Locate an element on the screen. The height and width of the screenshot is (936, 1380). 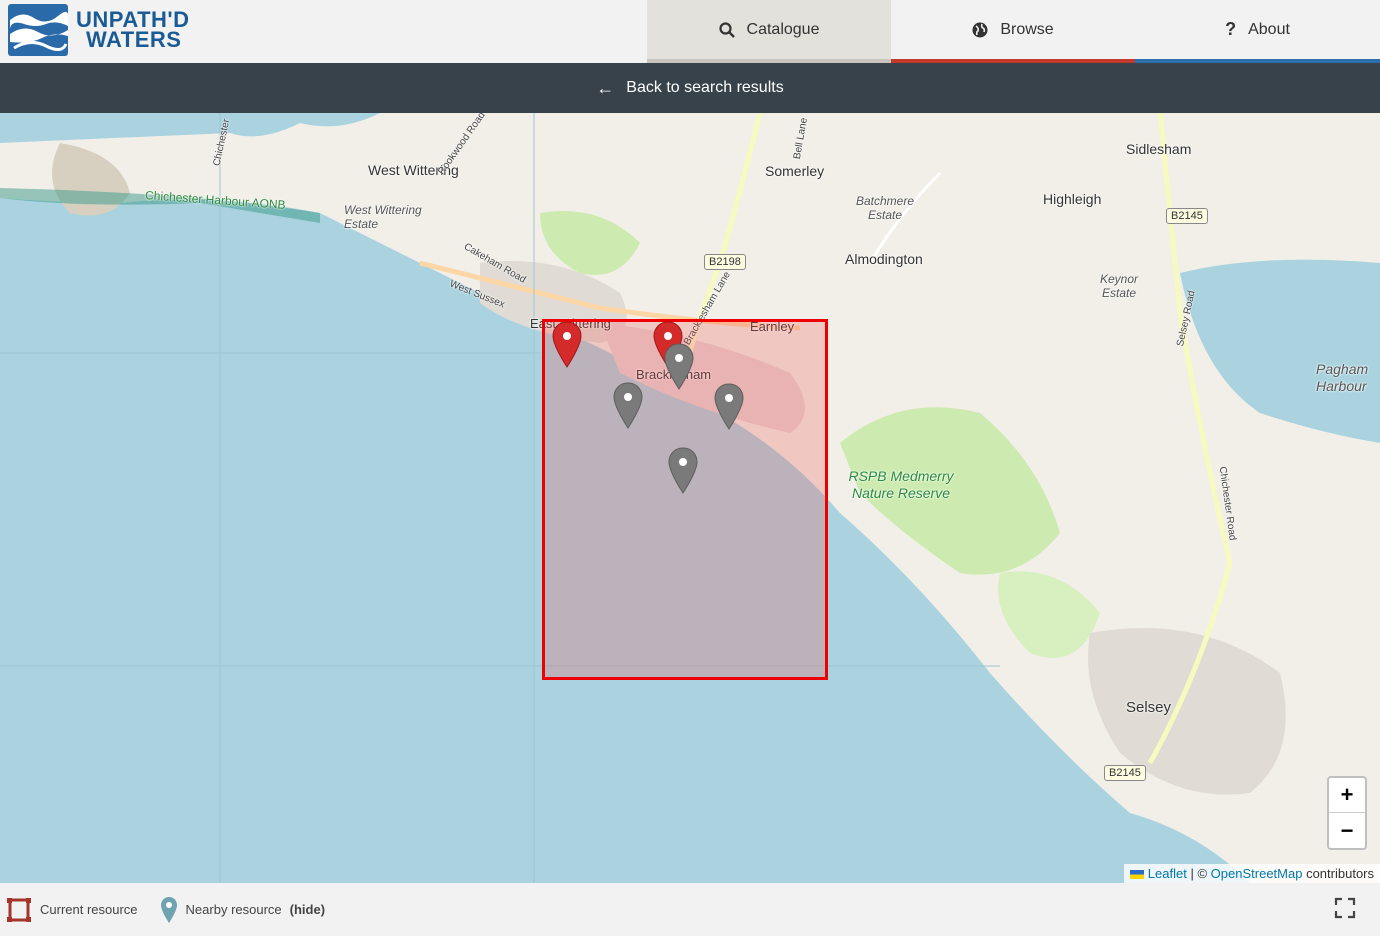
current-resource-pin is located at coordinates (567, 345).